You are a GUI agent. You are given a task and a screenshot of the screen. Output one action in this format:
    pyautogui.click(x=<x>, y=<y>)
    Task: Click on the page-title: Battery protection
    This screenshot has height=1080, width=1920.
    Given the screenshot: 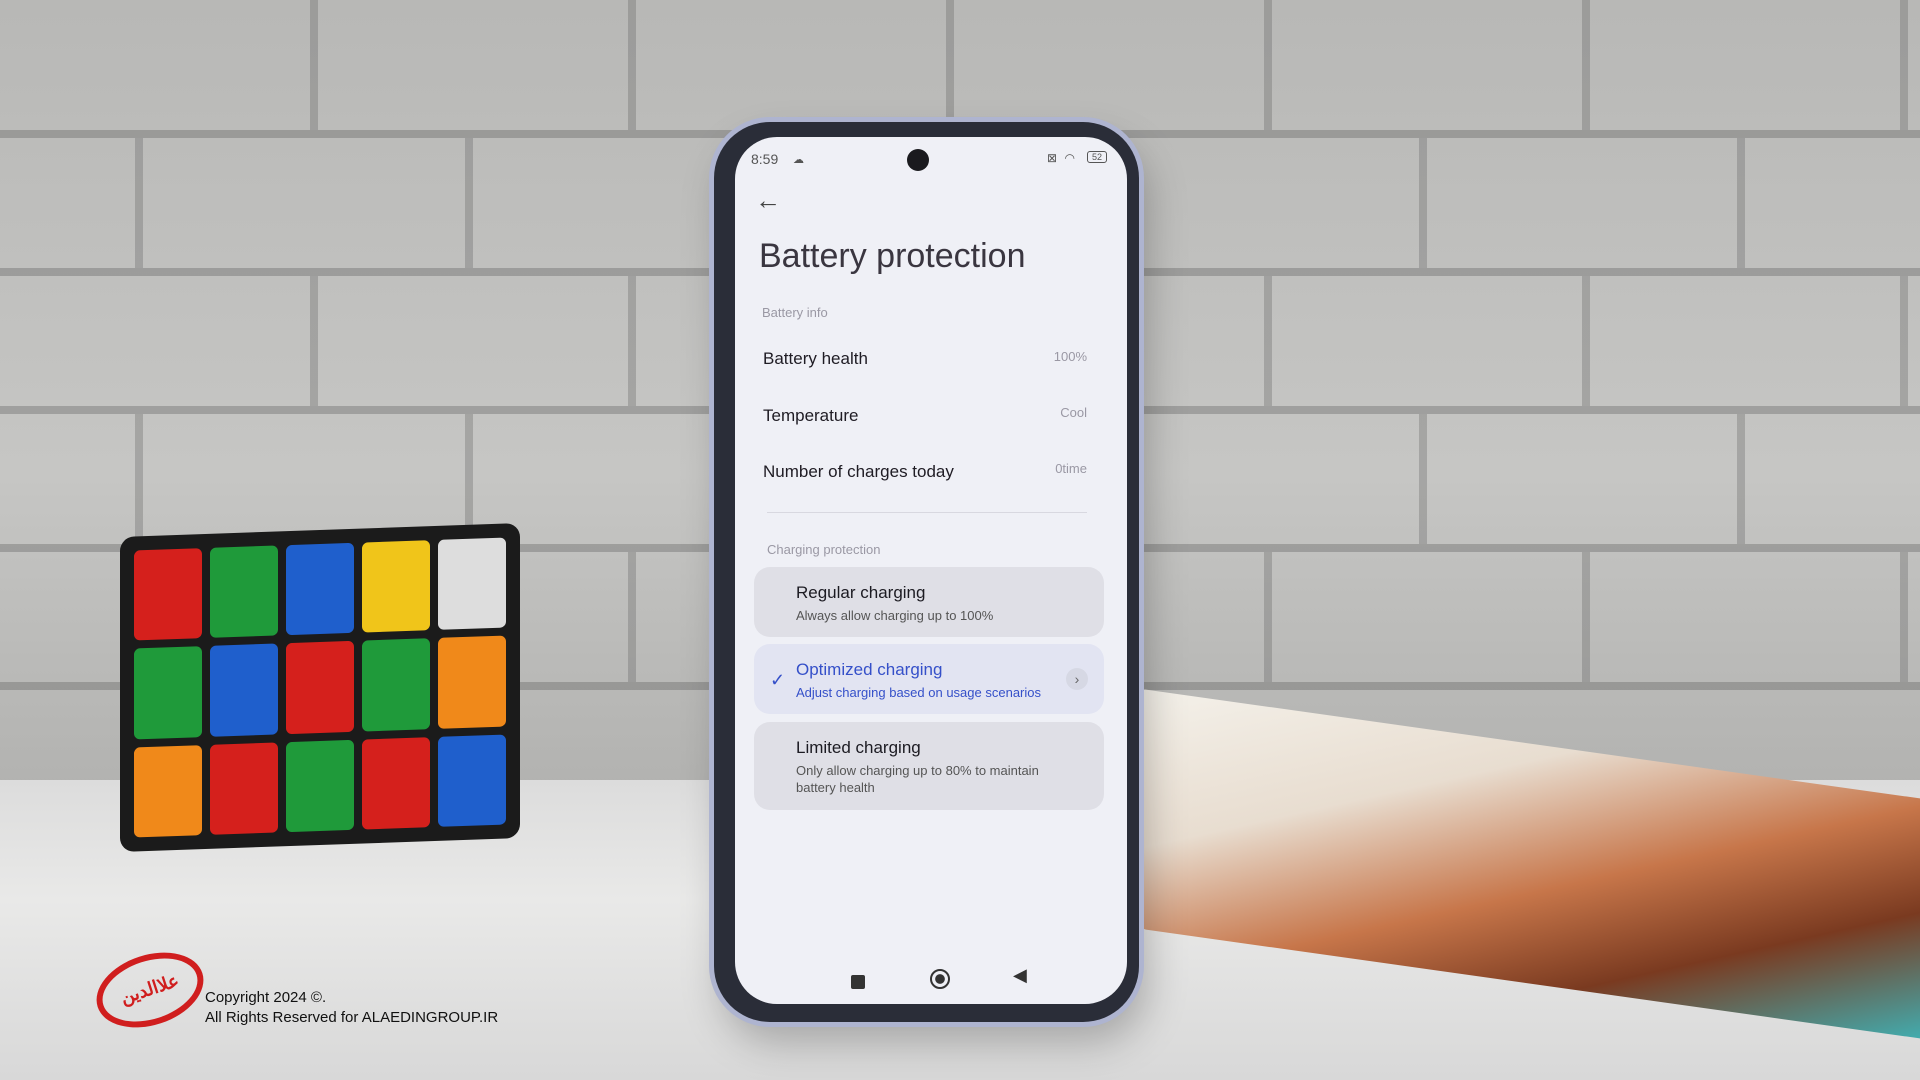 What is the action you would take?
    pyautogui.click(x=892, y=256)
    